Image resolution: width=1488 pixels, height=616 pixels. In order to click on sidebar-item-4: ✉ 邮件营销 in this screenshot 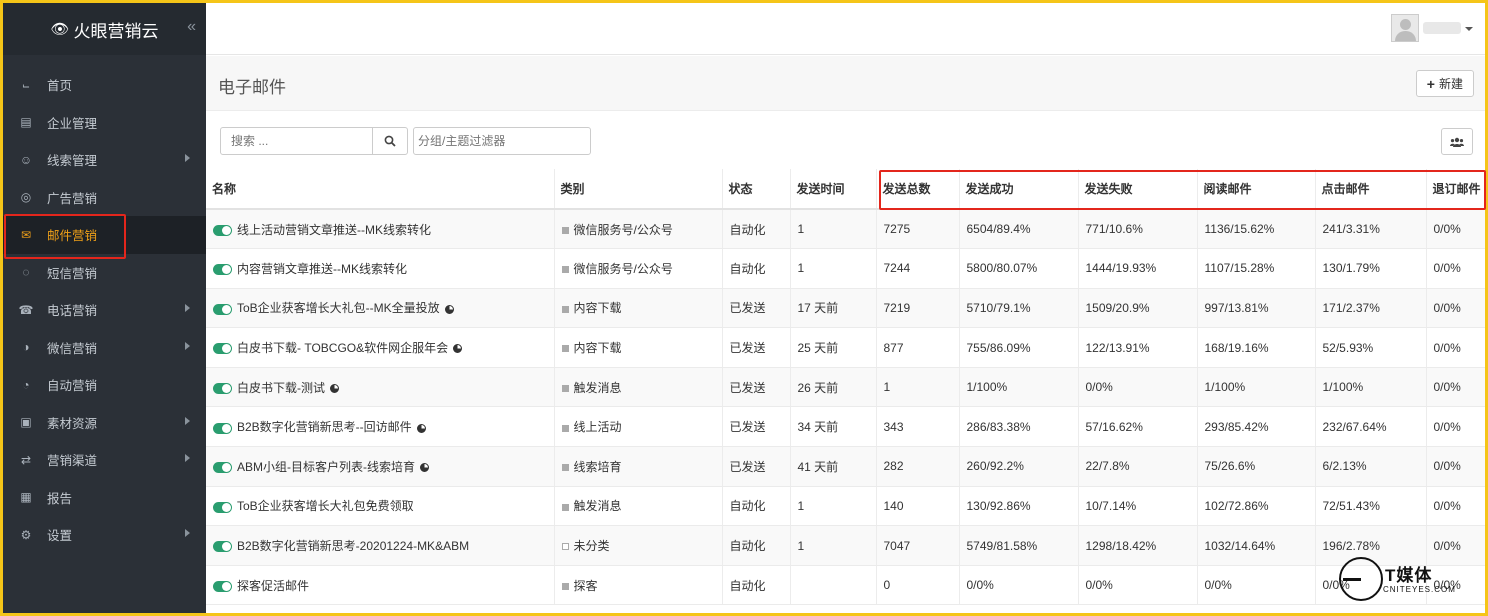, I will do `click(104, 236)`.